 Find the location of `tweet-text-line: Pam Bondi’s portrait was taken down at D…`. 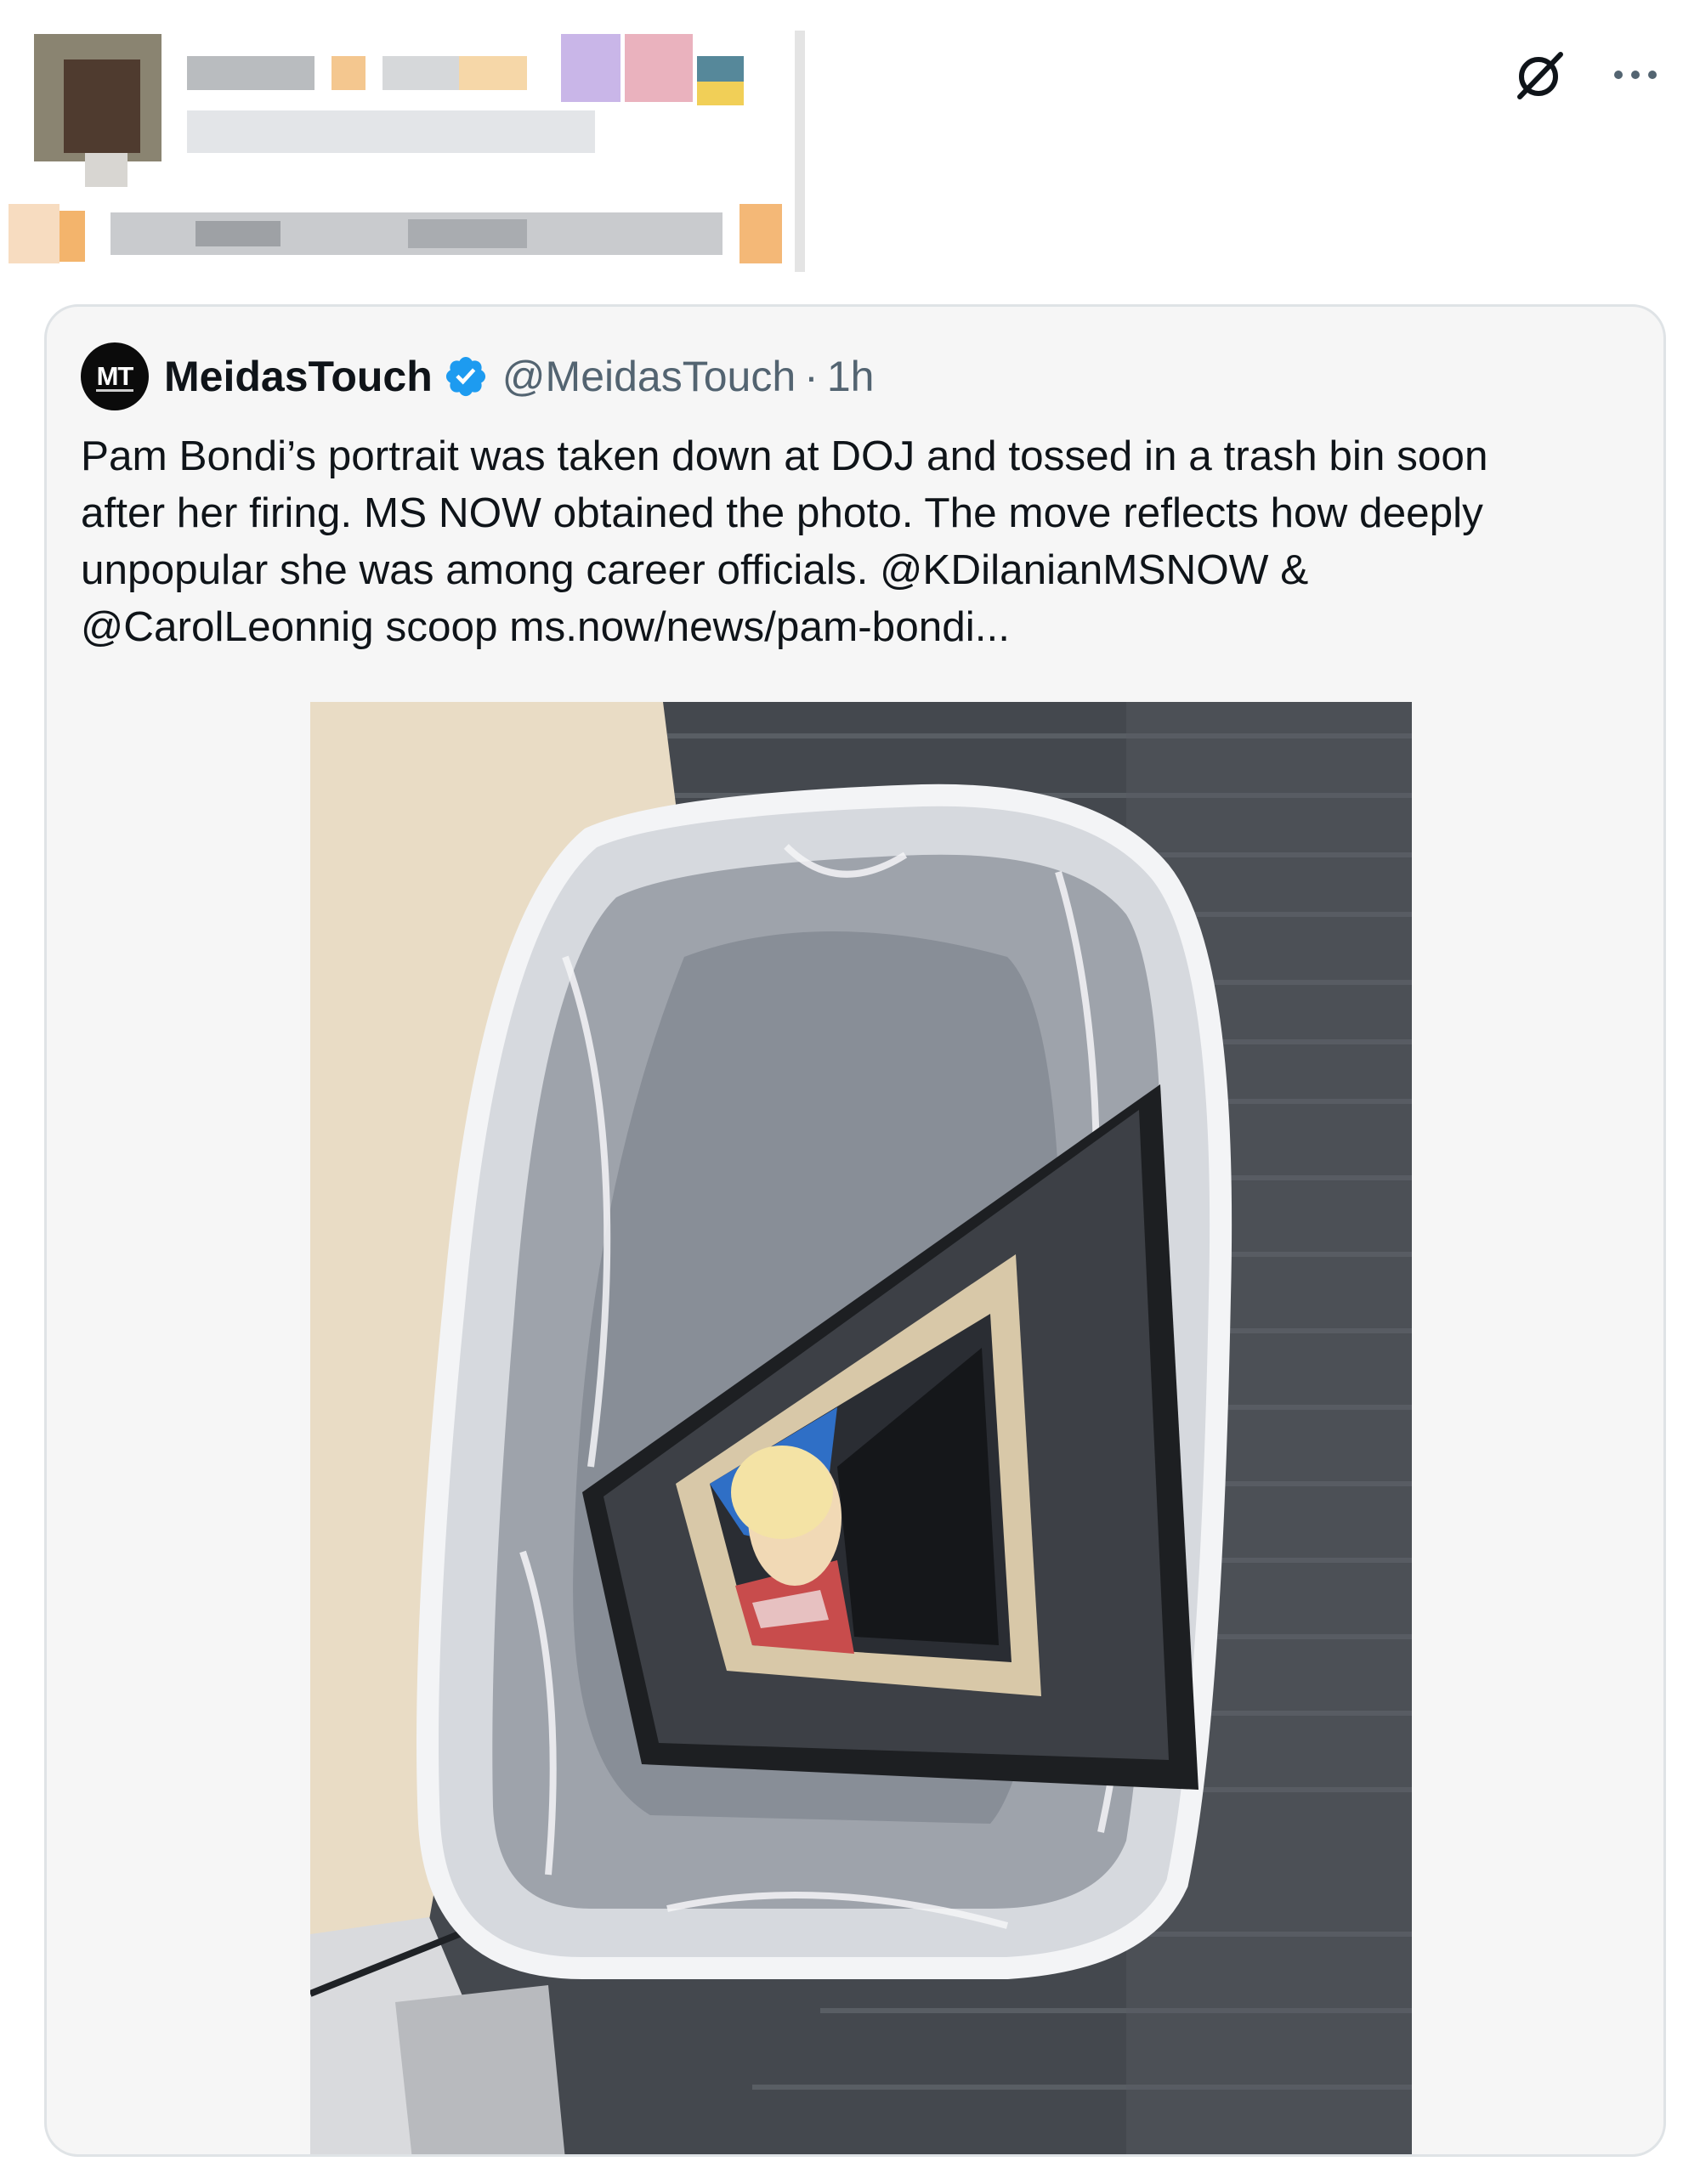

tweet-text-line: Pam Bondi’s portrait was taken down at D… is located at coordinates (784, 456).